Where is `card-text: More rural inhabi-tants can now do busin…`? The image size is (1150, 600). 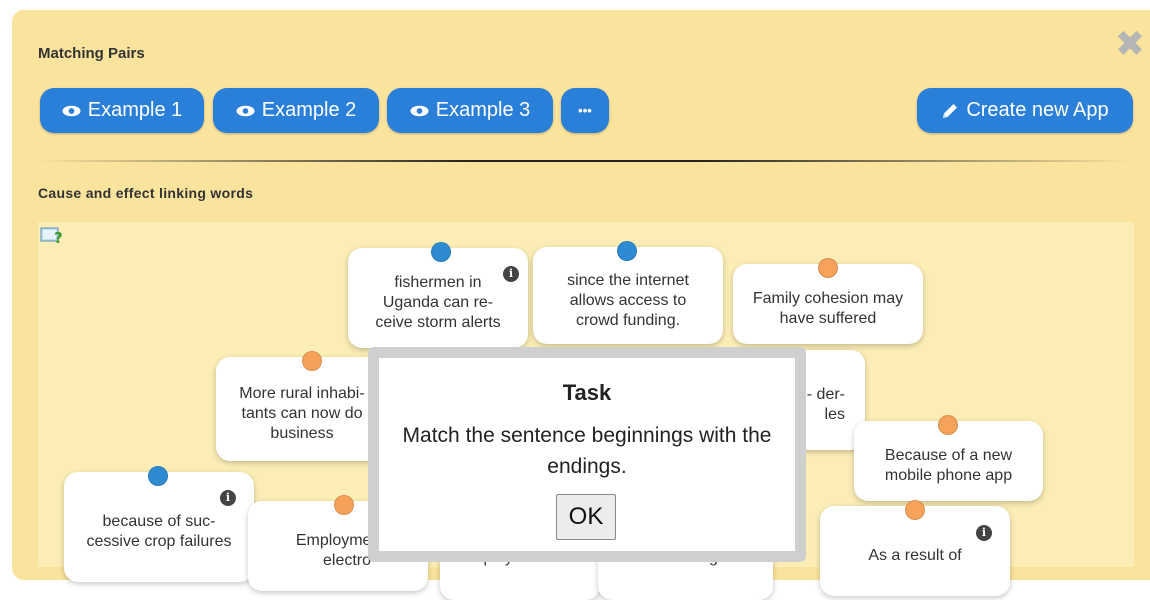 card-text: More rural inhabi-tants can now do busin… is located at coordinates (302, 413).